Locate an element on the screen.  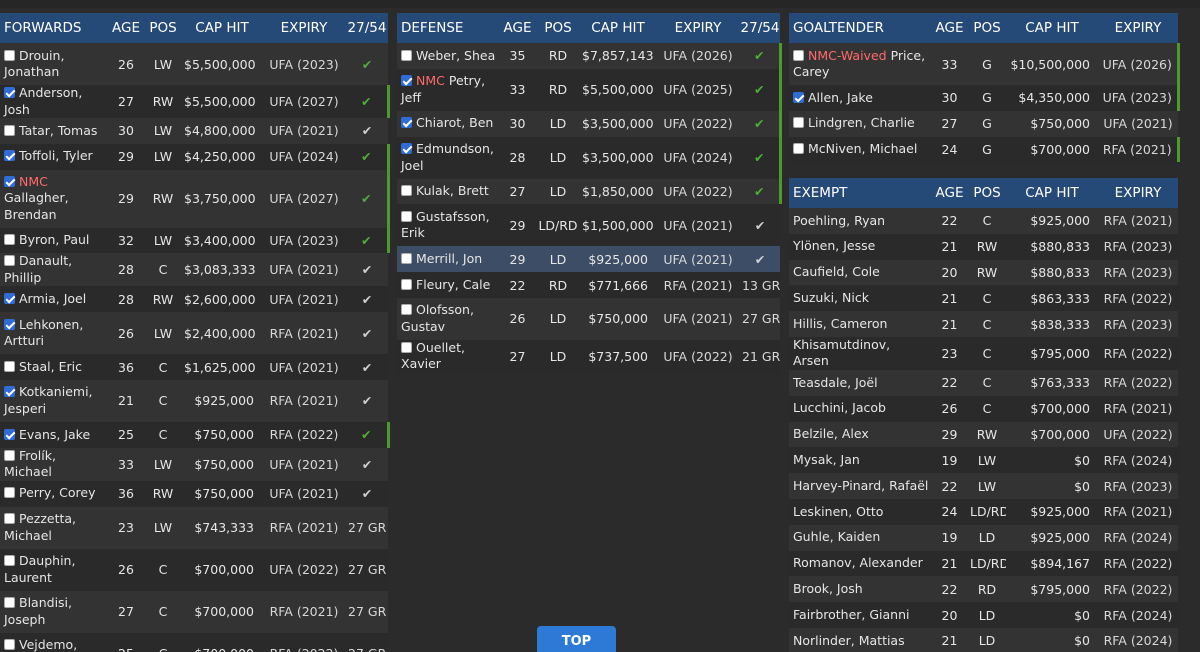
cap-hit-cell: $5,500,000 is located at coordinates (220, 64).